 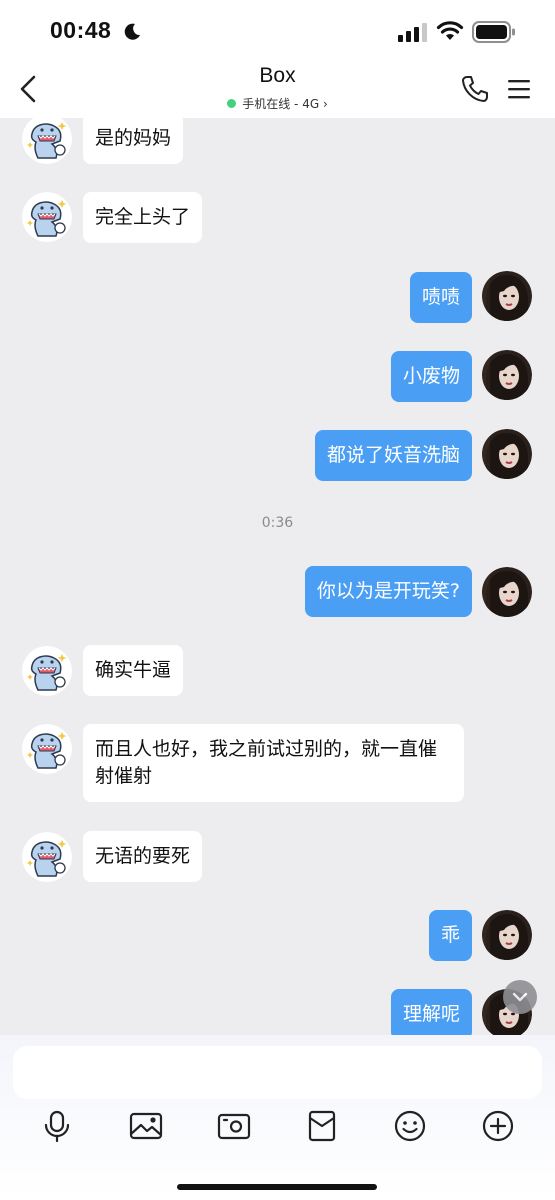 I want to click on microphone-icon, so click(x=57, y=1126).